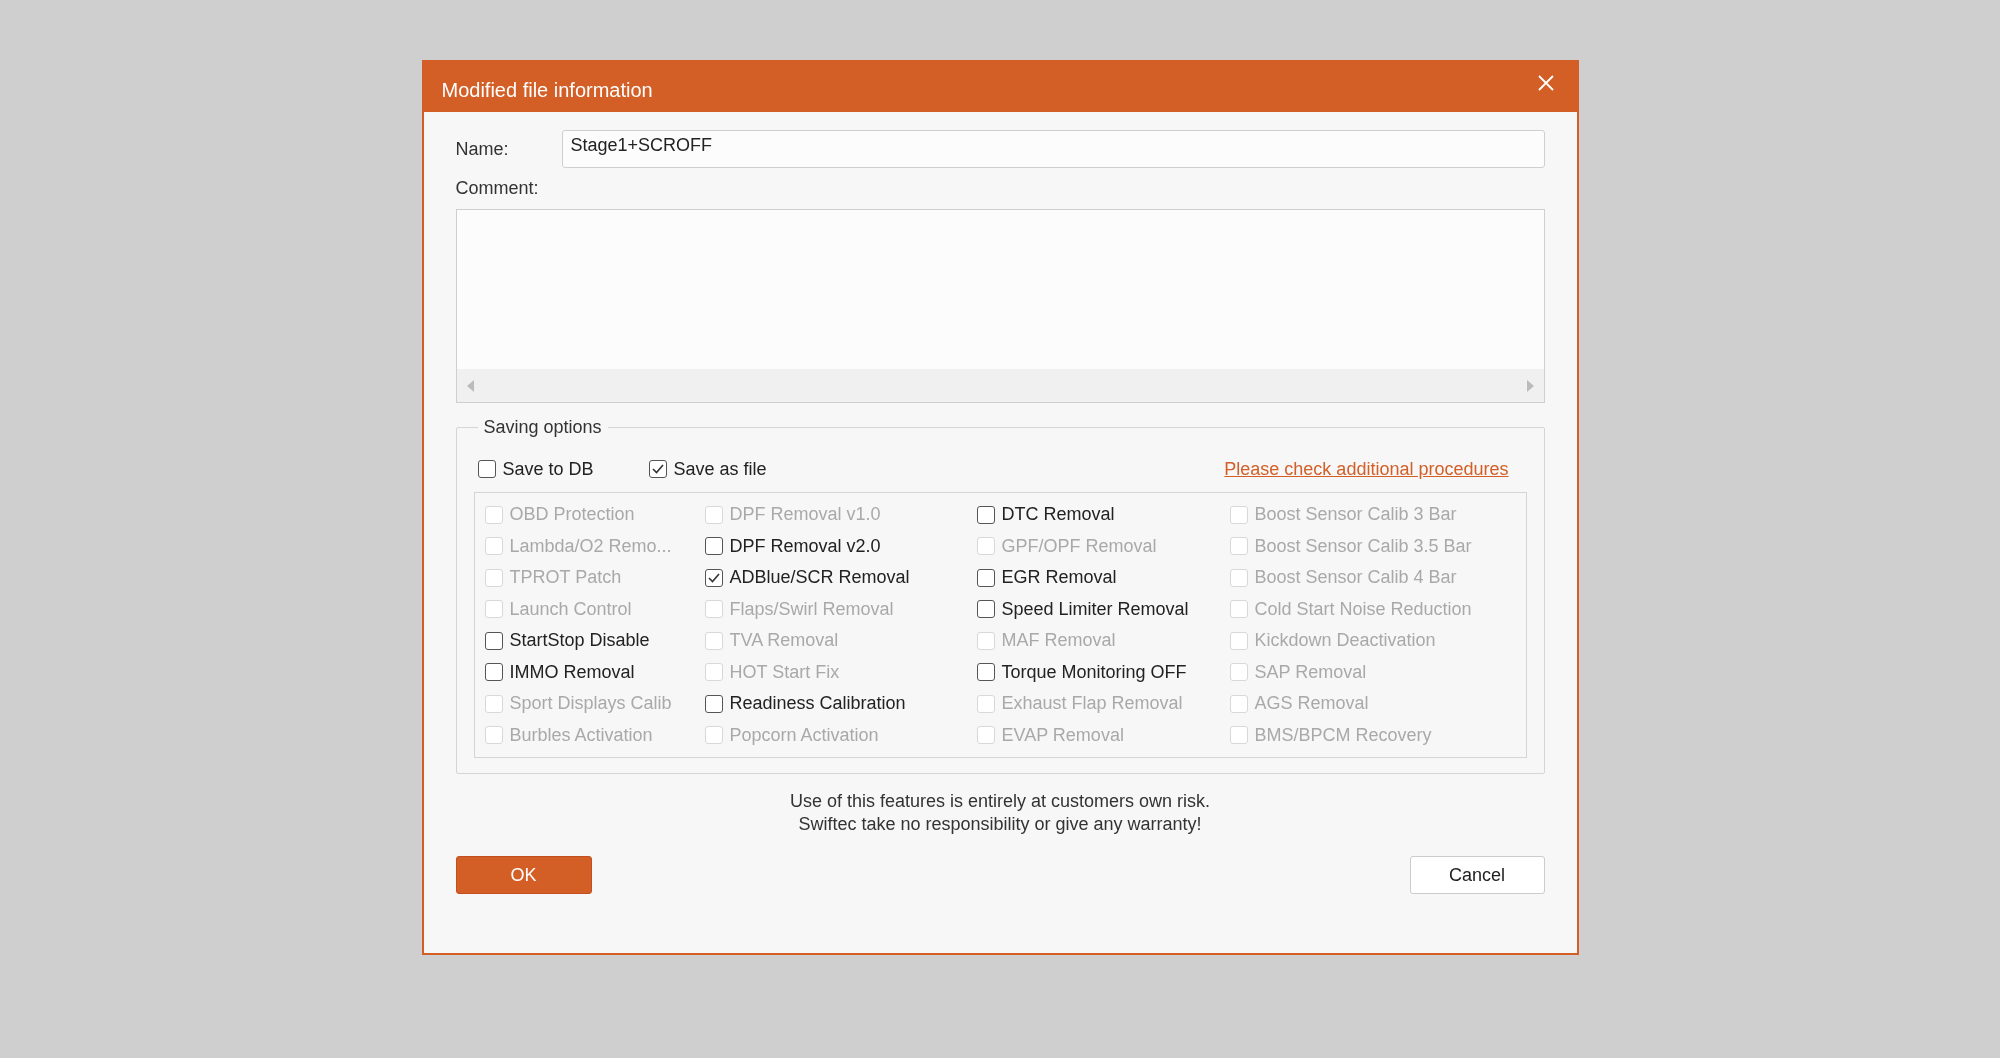 This screenshot has width=2000, height=1058. What do you see at coordinates (1355, 515) in the screenshot?
I see `checkbox-label: Boost Sensor Calib 3 Bar` at bounding box center [1355, 515].